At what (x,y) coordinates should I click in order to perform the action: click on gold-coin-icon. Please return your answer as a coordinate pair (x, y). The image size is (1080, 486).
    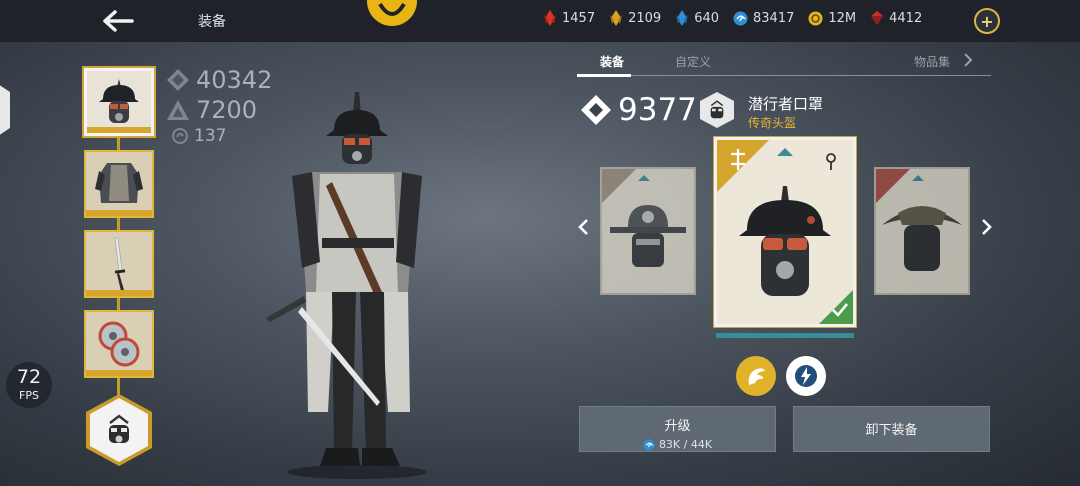
    Looking at the image, I should click on (815, 18).